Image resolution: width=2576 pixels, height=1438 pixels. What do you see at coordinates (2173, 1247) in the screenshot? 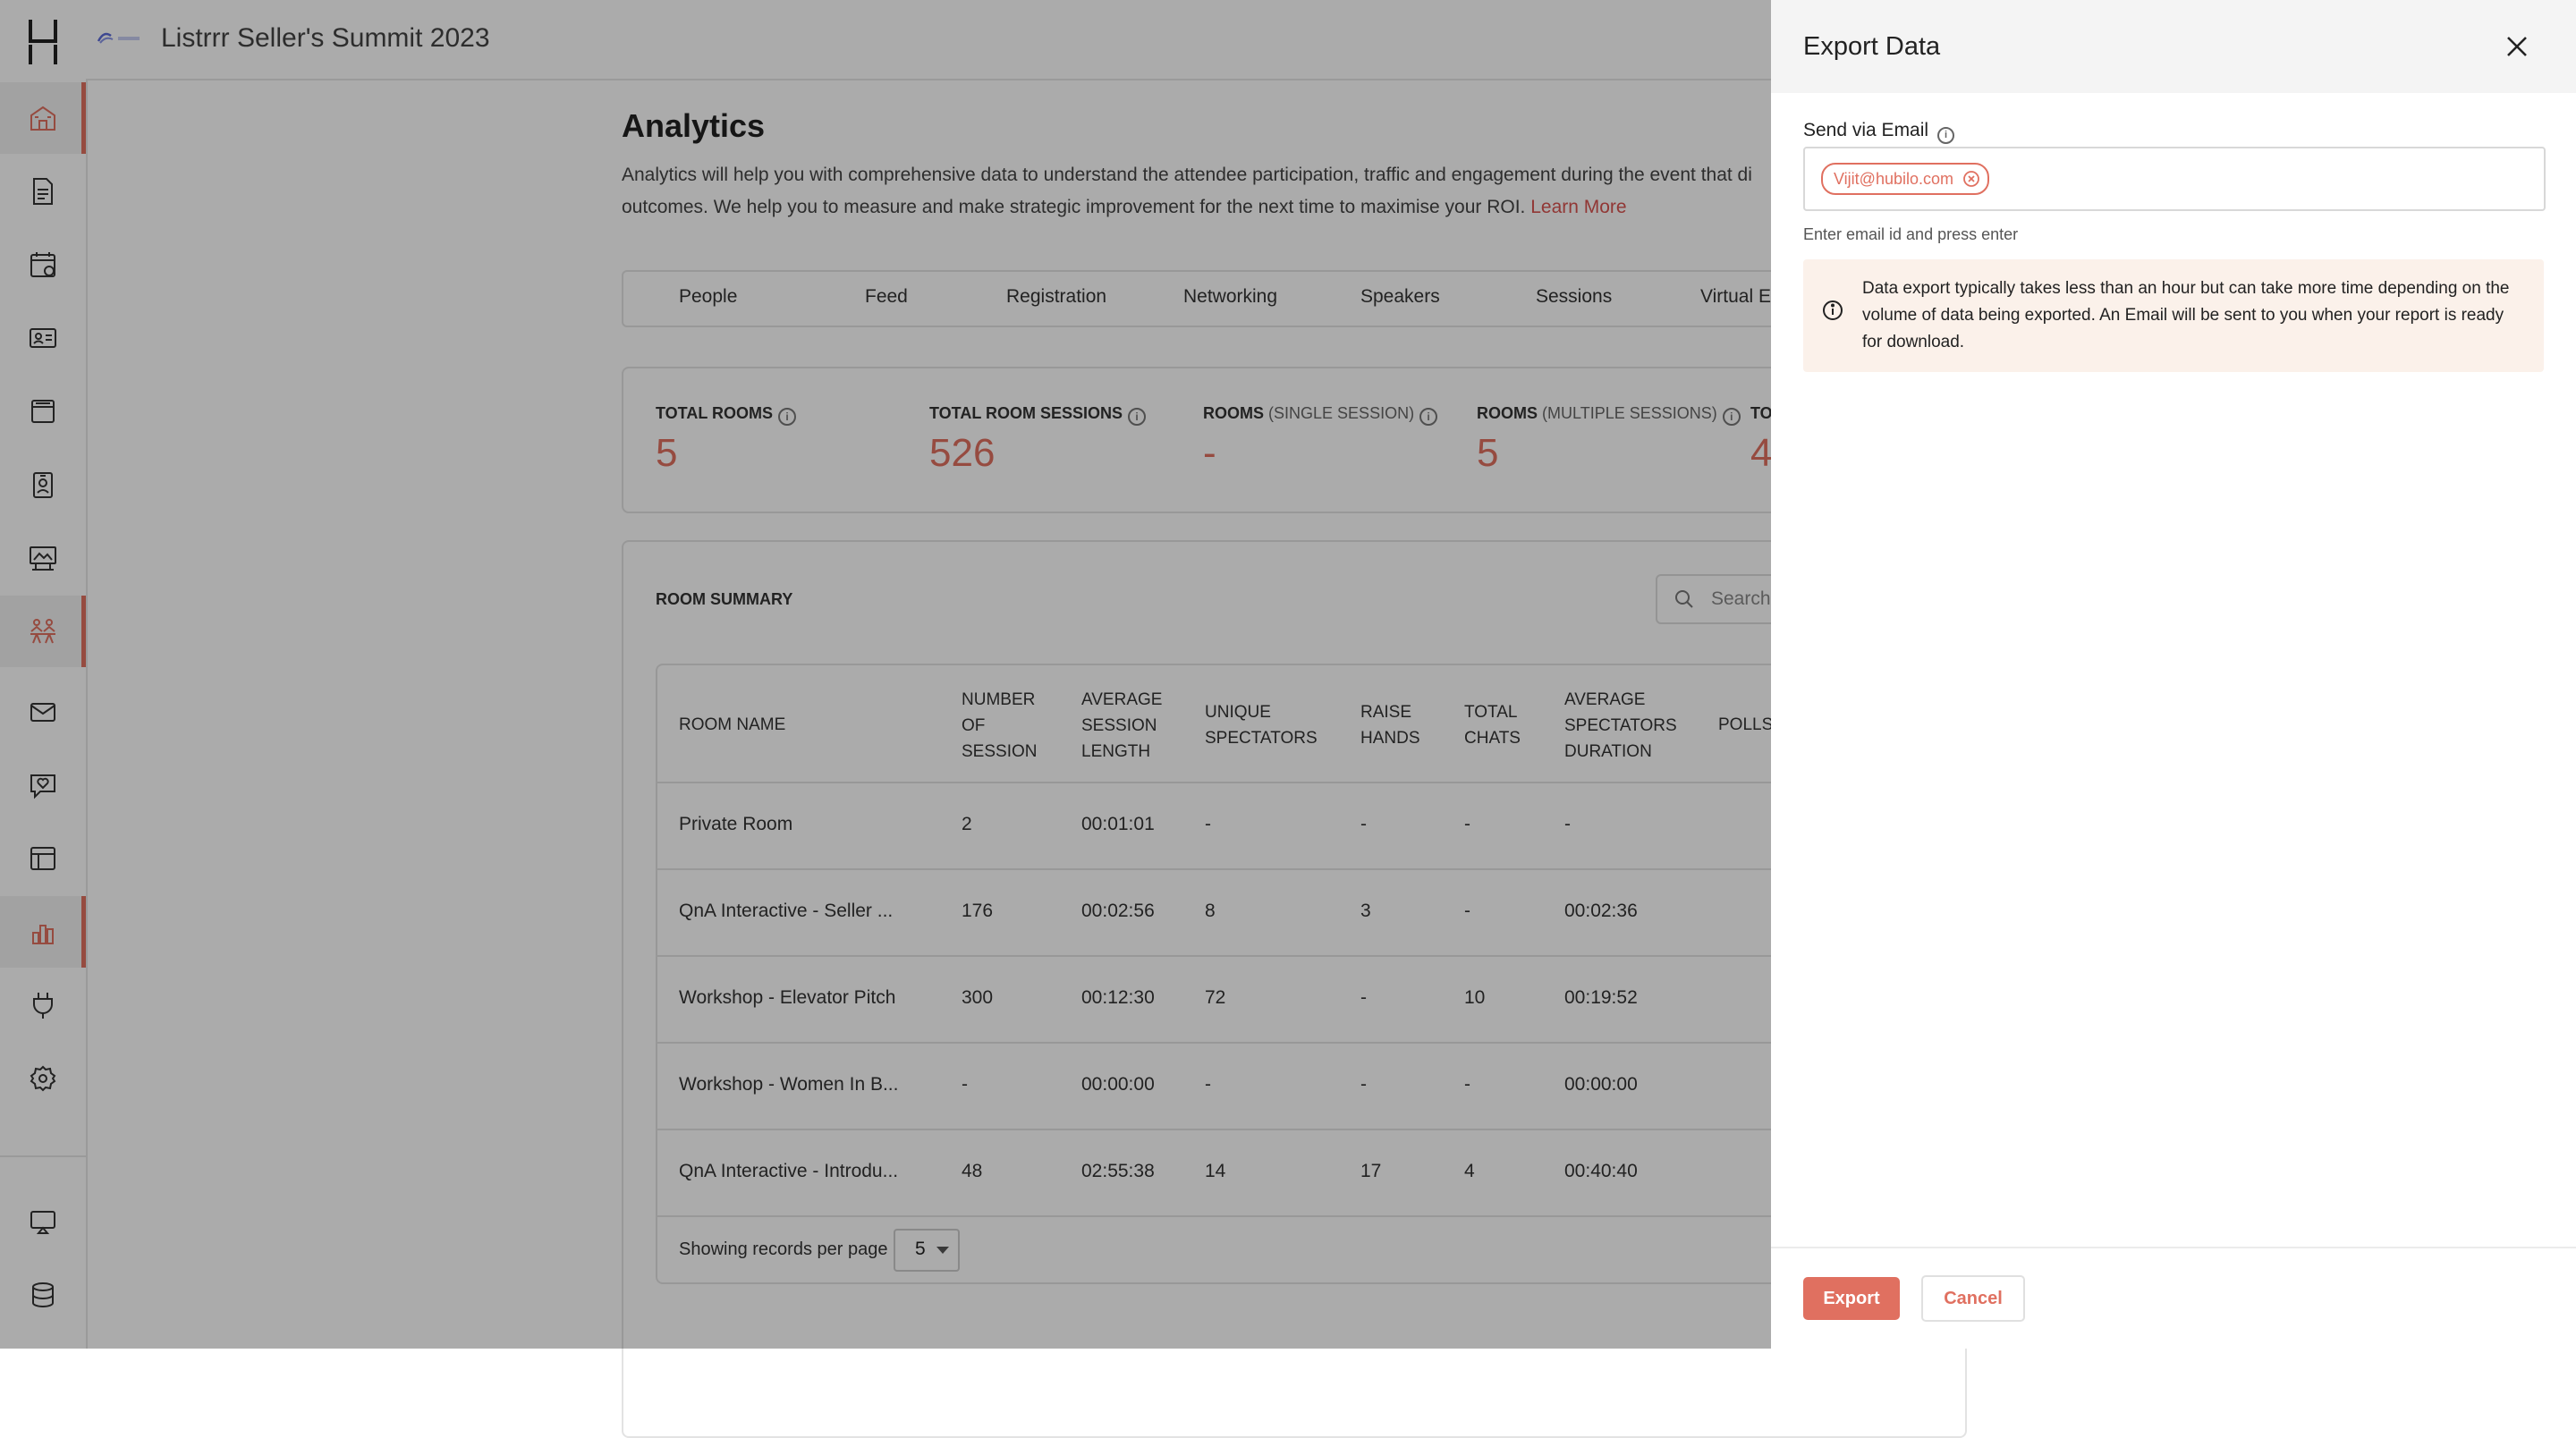
I see `drawer-footer-divider` at bounding box center [2173, 1247].